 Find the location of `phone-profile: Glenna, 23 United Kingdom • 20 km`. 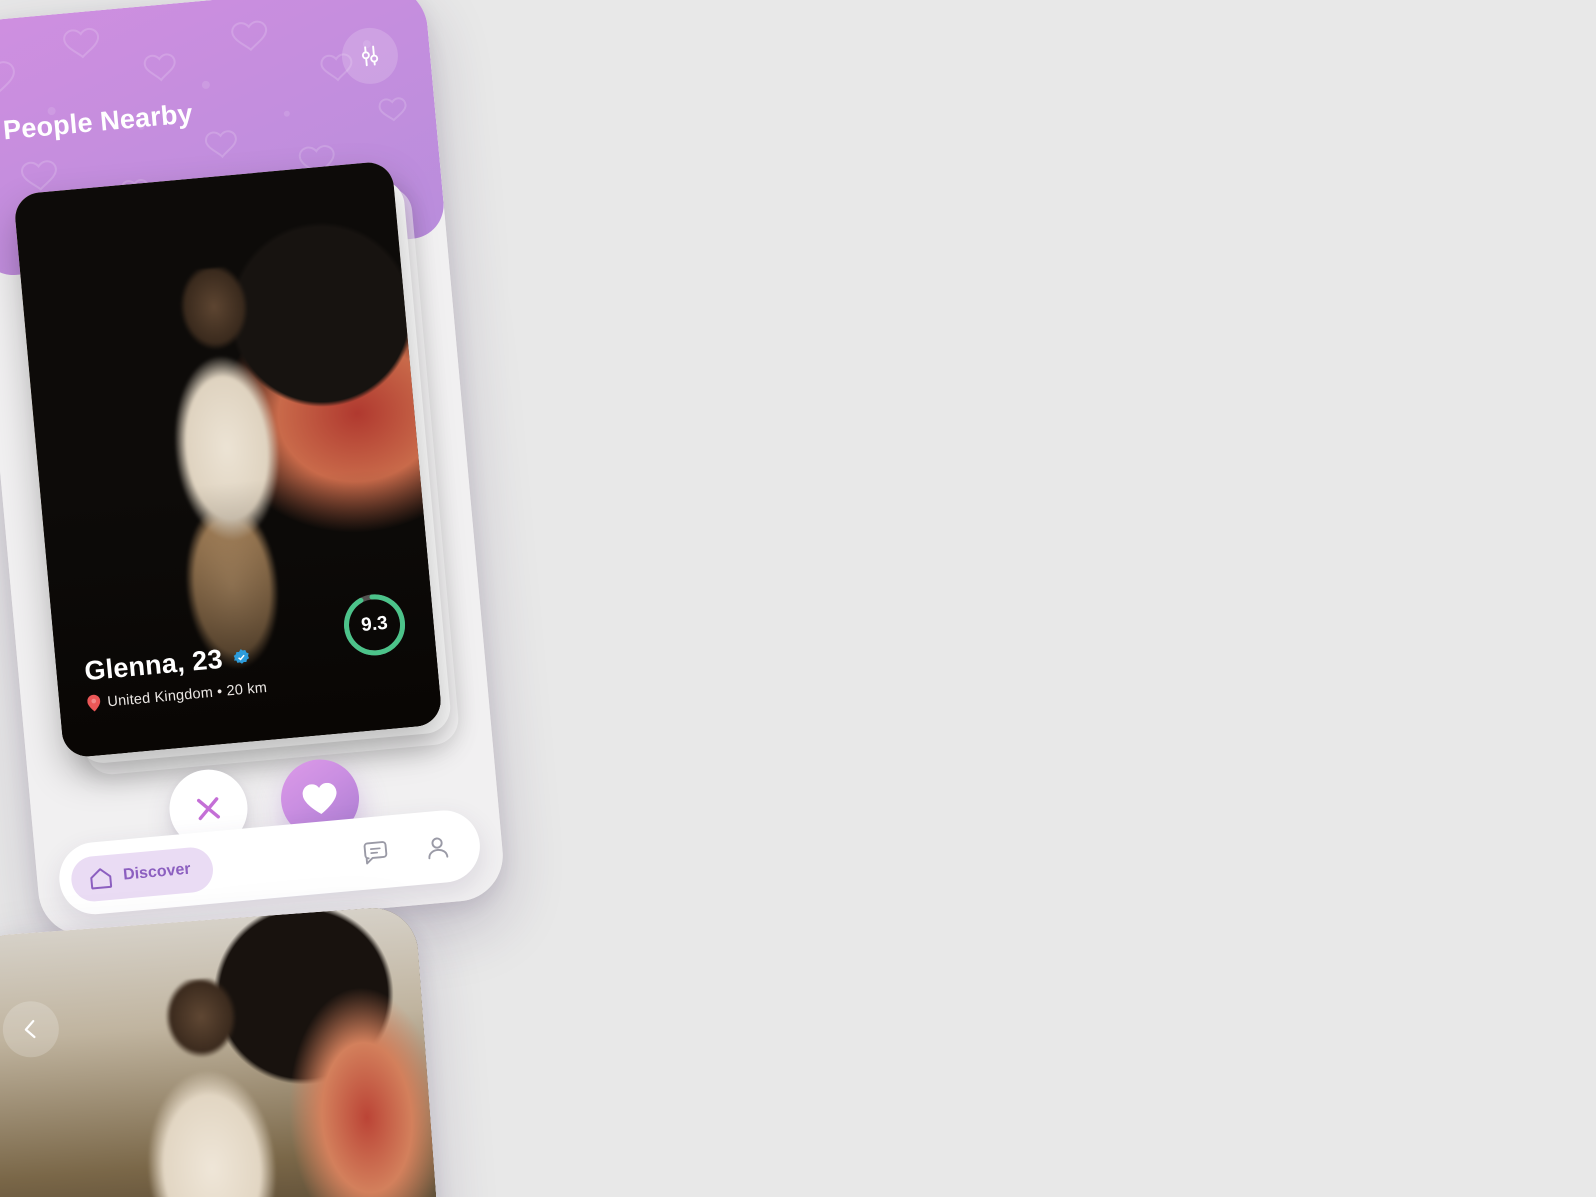

phone-profile: Glenna, 23 United Kingdom • 20 km is located at coordinates (244, 1050).